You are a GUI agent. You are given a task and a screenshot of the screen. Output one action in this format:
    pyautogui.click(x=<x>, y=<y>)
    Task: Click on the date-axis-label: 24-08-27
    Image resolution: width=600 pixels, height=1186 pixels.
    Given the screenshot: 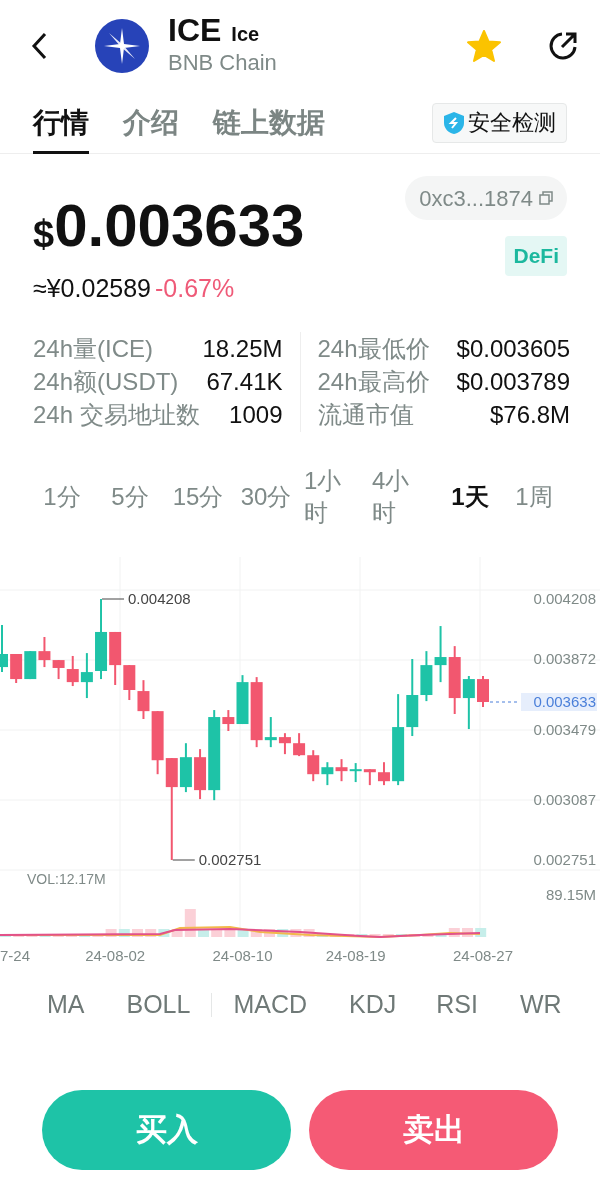 What is the action you would take?
    pyautogui.click(x=483, y=955)
    